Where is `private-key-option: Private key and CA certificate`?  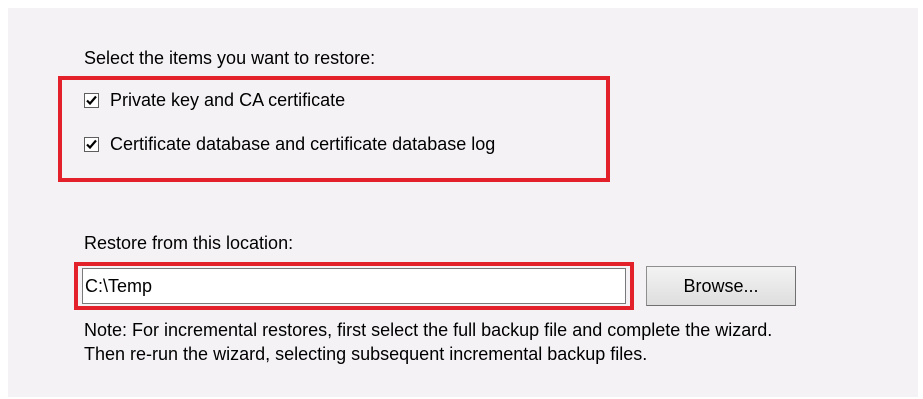 private-key-option: Private key and CA certificate is located at coordinates (214, 100).